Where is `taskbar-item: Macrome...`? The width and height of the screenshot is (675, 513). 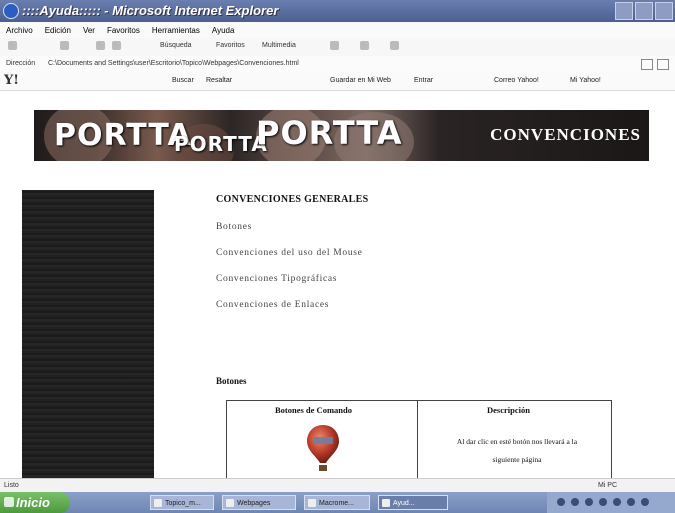
taskbar-item: Macrome... is located at coordinates (337, 502).